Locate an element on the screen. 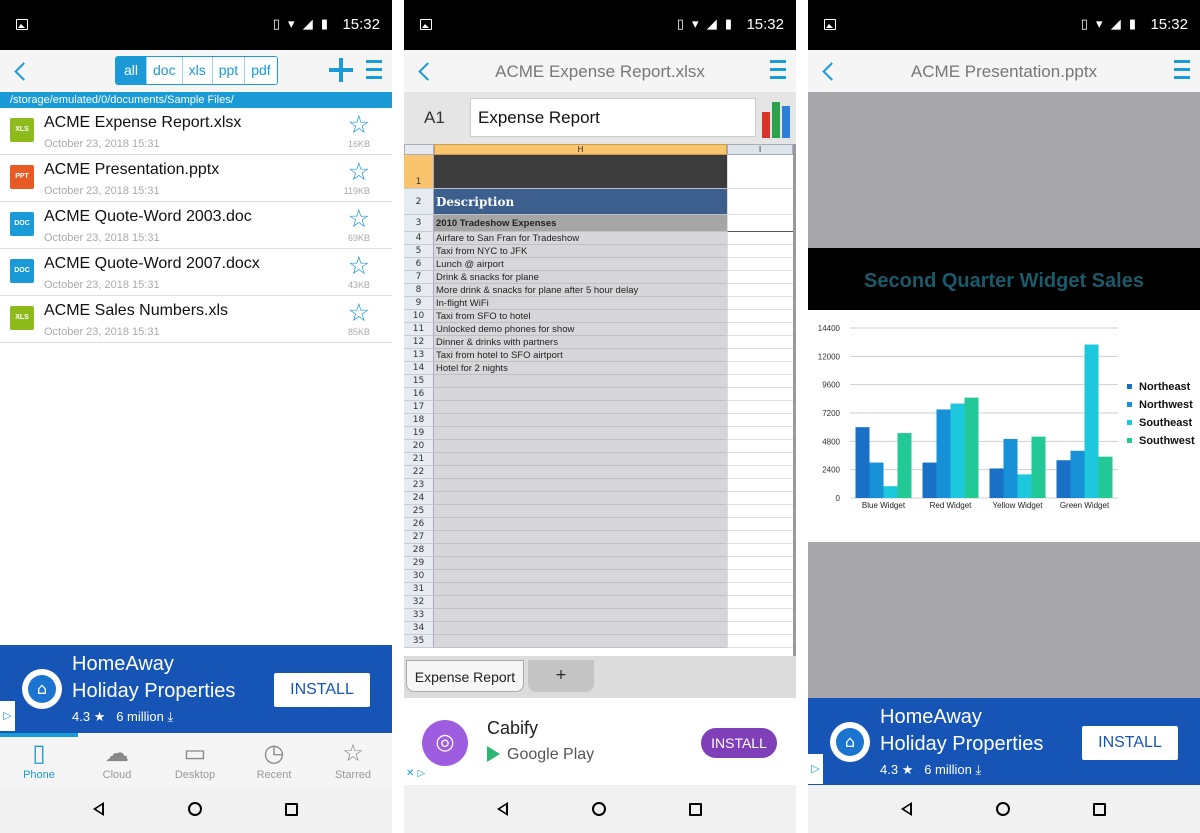  cell: Taxi from hotel to SFO airtport is located at coordinates (580, 355).